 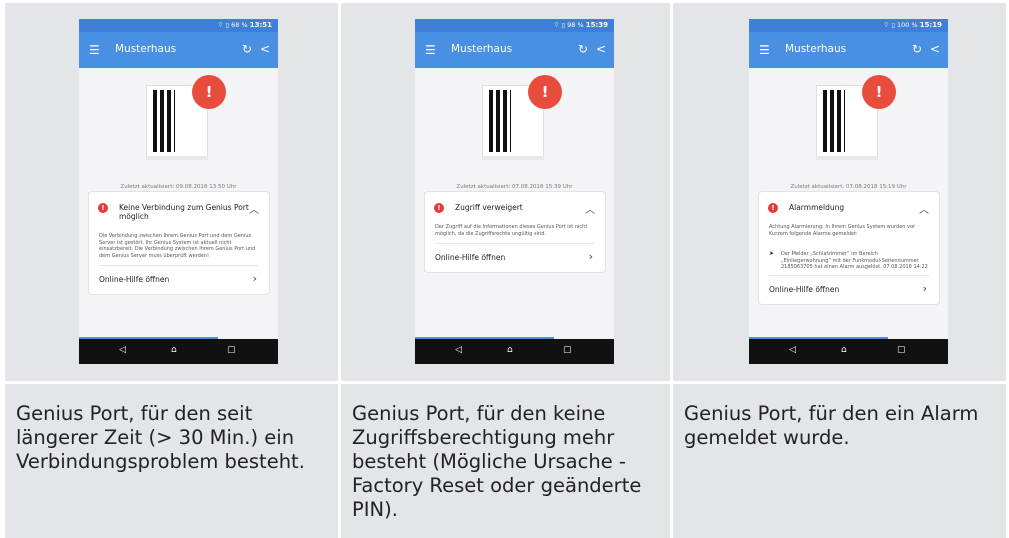 What do you see at coordinates (184, 212) in the screenshot?
I see `card-title: Keine Verbindung zum Genius Port möglich` at bounding box center [184, 212].